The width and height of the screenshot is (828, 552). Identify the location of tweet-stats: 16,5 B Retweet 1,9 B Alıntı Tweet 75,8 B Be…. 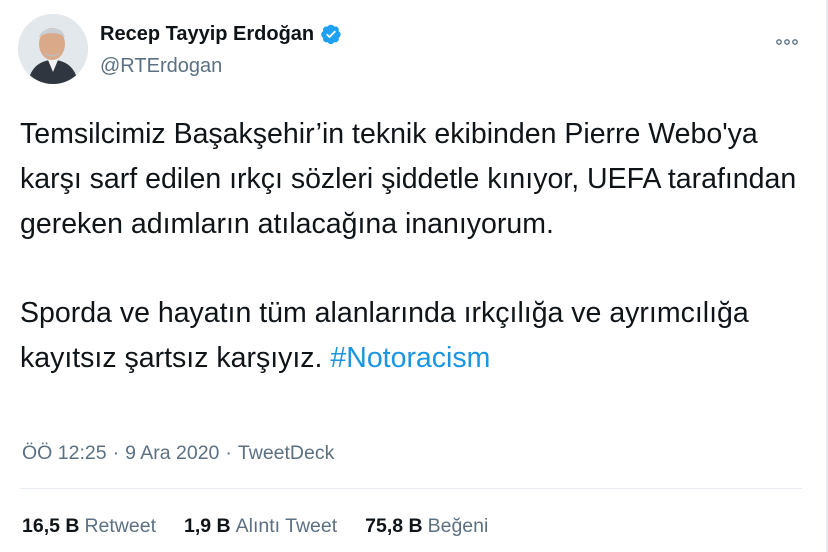
(269, 526).